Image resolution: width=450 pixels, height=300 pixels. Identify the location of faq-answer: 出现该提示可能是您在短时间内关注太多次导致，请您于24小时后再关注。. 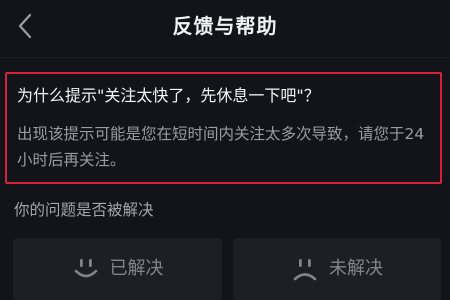
(221, 147).